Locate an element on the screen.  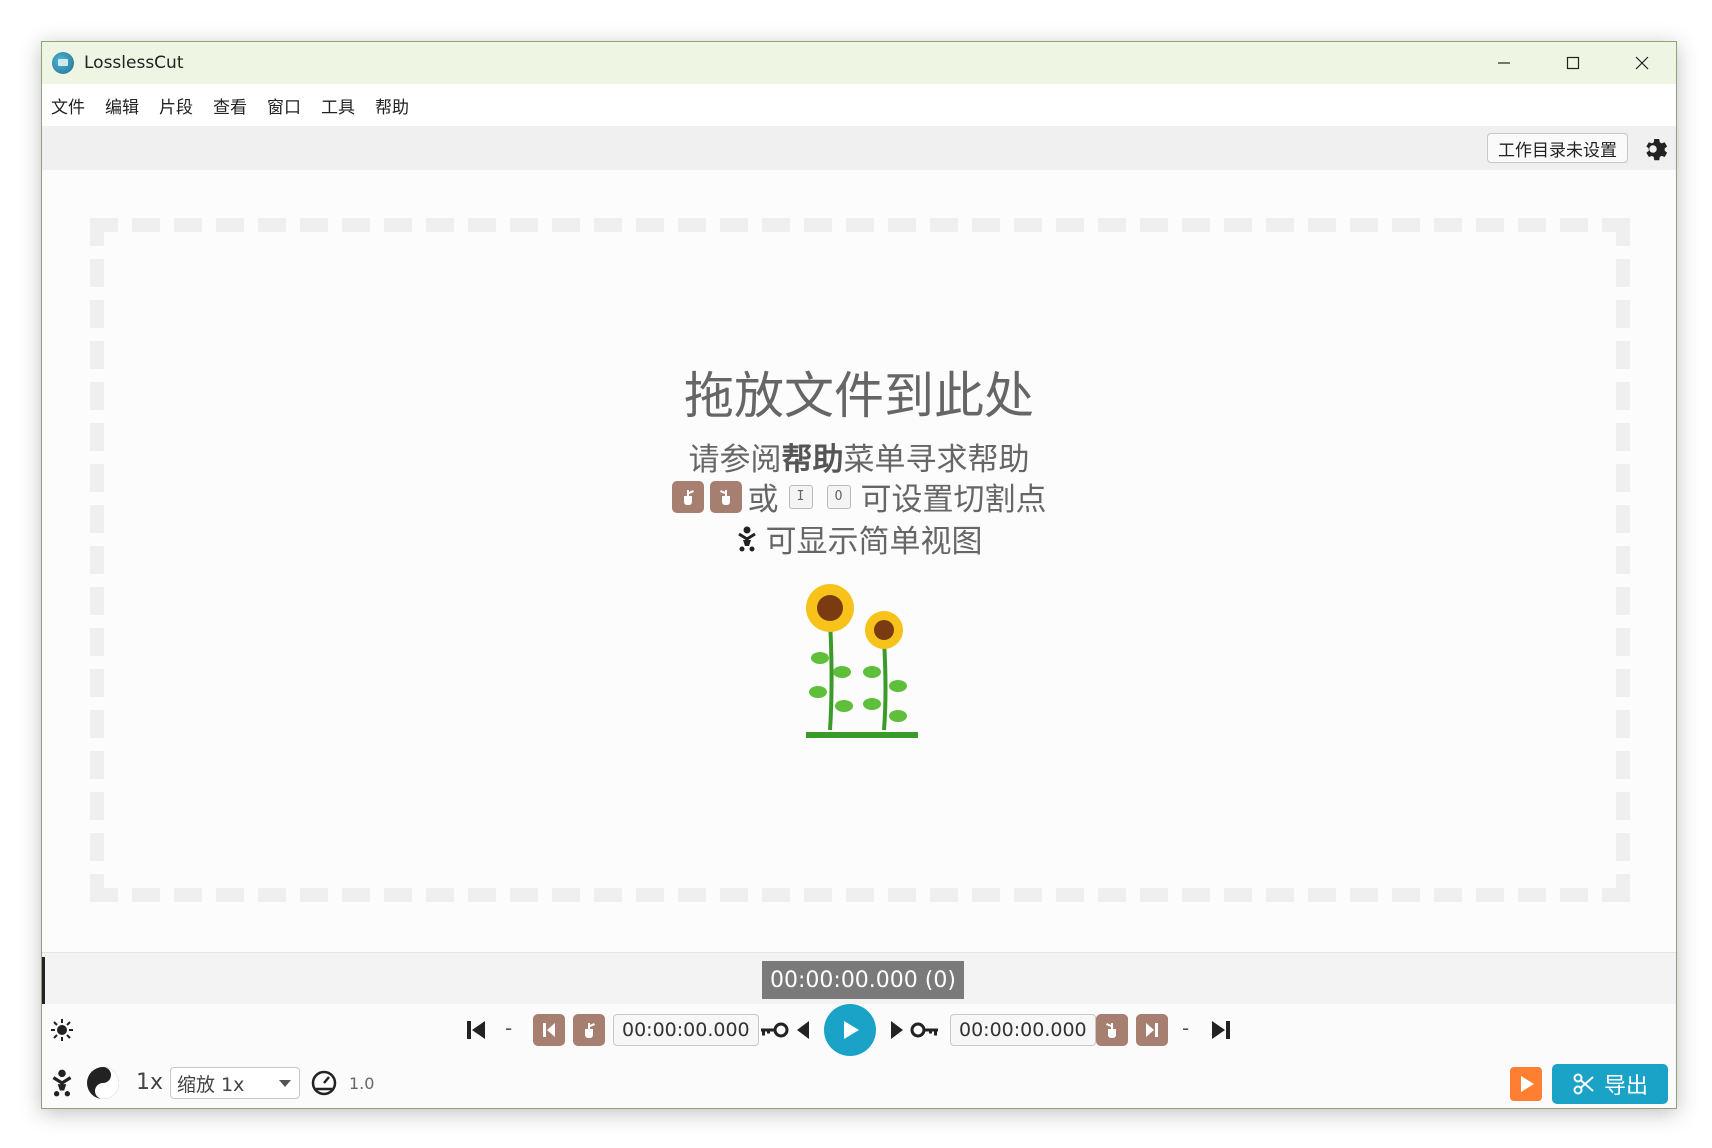
minimize-button is located at coordinates (1503, 63).